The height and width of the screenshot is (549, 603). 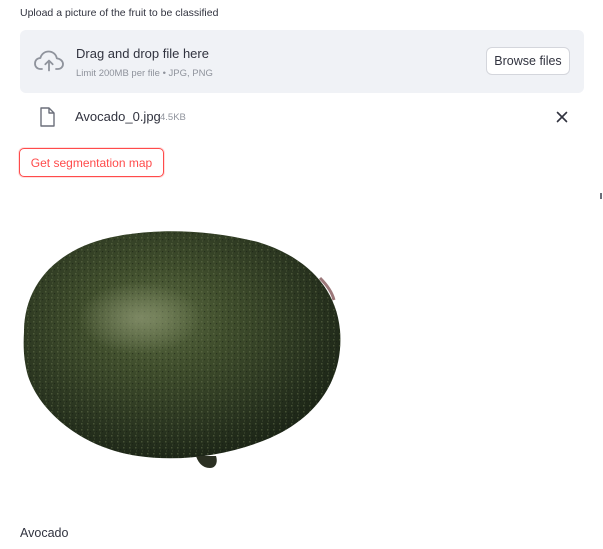 I want to click on dropzone-title: Drag and drop file here, so click(x=142, y=53).